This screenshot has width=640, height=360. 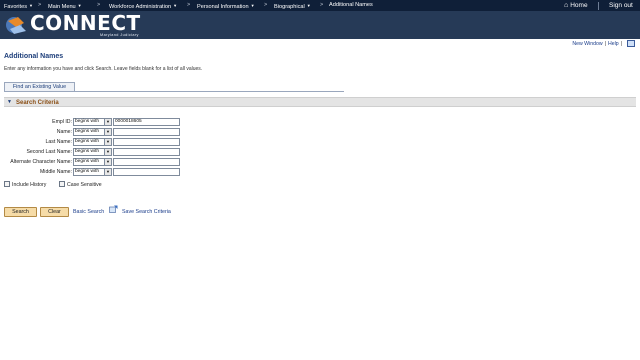 What do you see at coordinates (36, 132) in the screenshot?
I see `field-row-name: Name:` at bounding box center [36, 132].